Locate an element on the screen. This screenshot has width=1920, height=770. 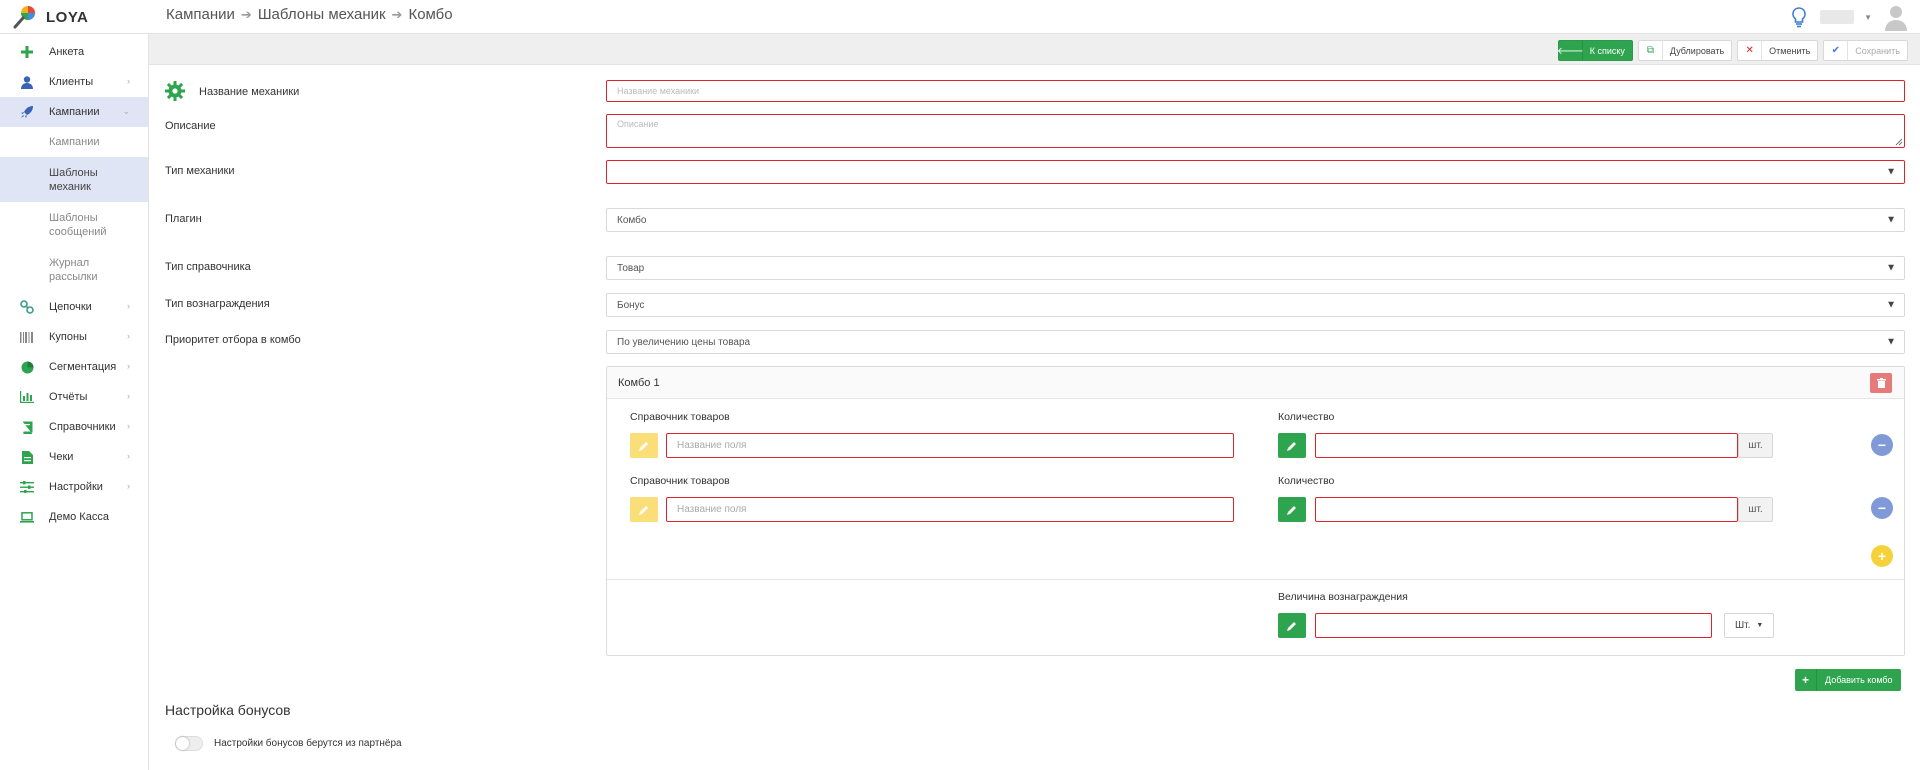
sidebar-subitem-label: Кампании is located at coordinates (74, 142).